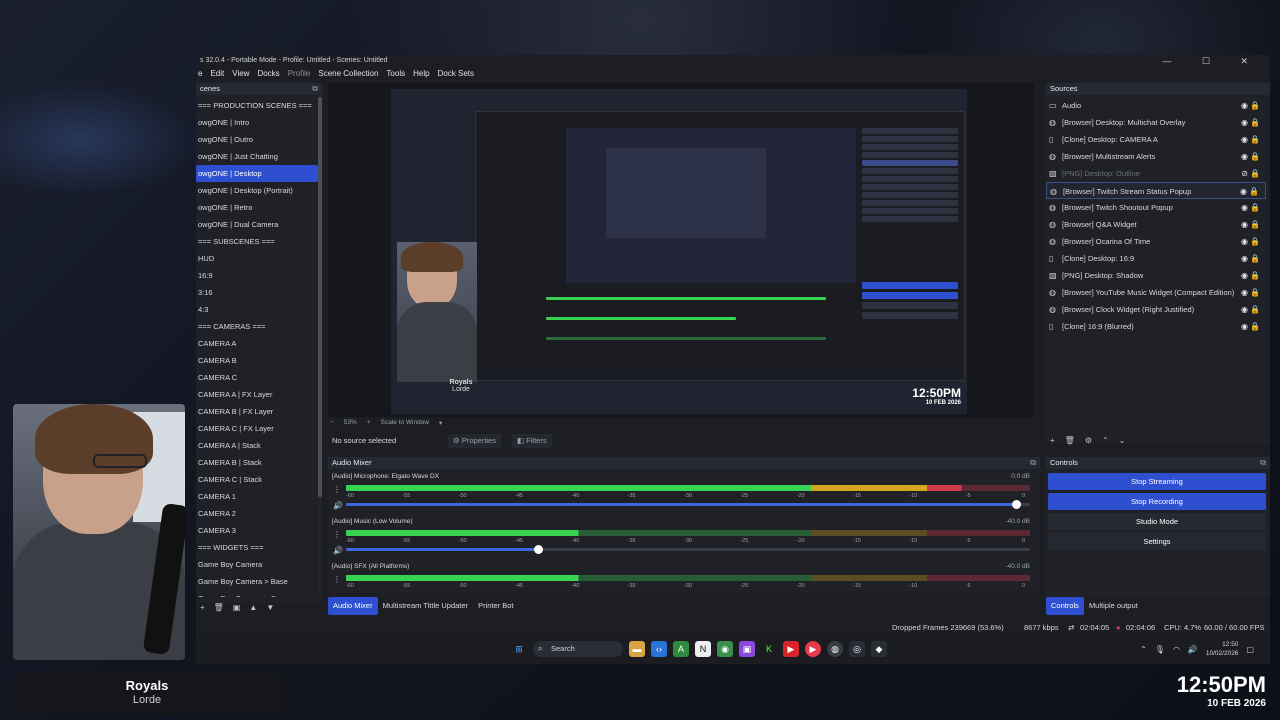 The height and width of the screenshot is (720, 1280). What do you see at coordinates (1156, 224) in the screenshot?
I see `source-item: ◍ [Browser] Q&A Widget ◉ 🔒` at bounding box center [1156, 224].